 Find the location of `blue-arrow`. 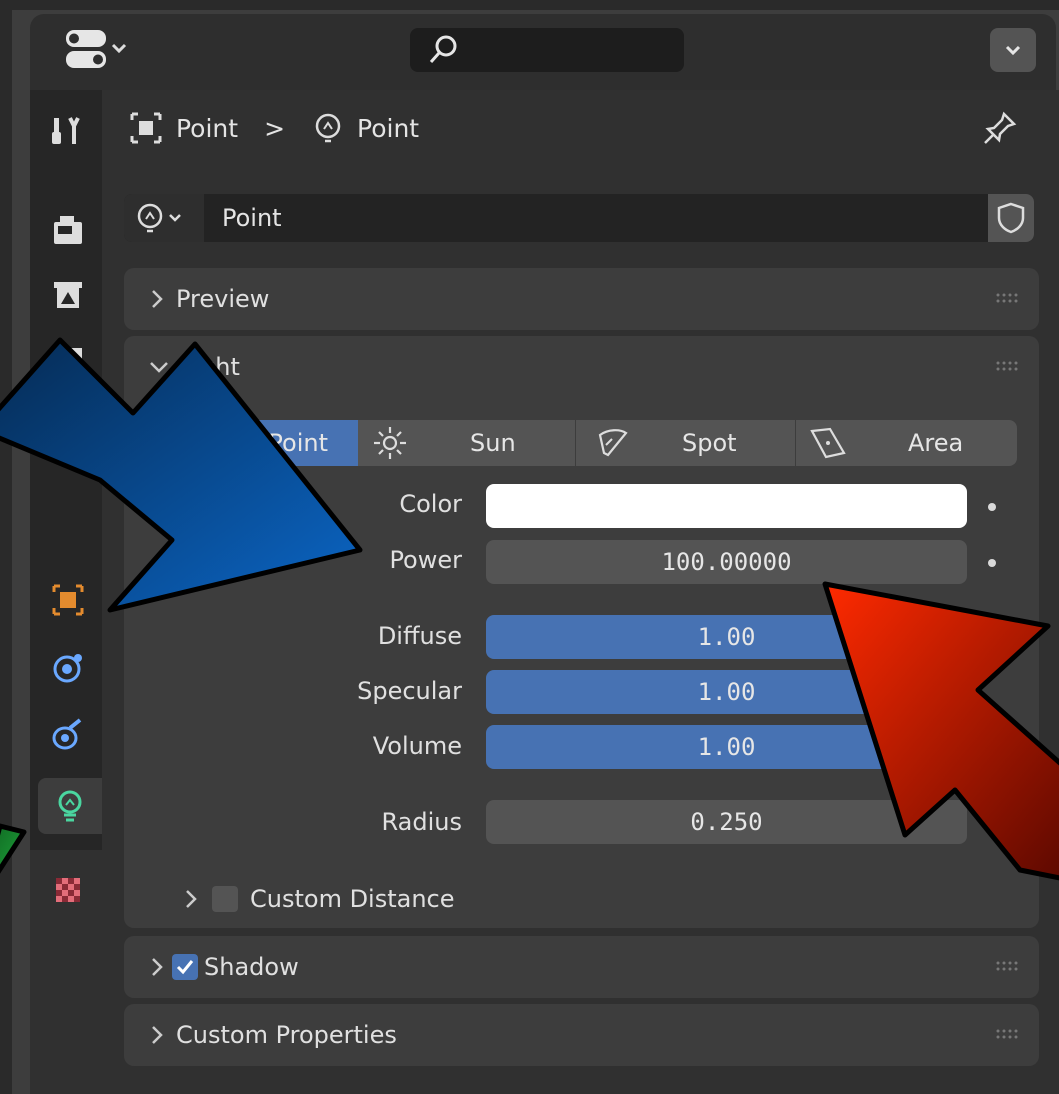

blue-arrow is located at coordinates (181, 475).